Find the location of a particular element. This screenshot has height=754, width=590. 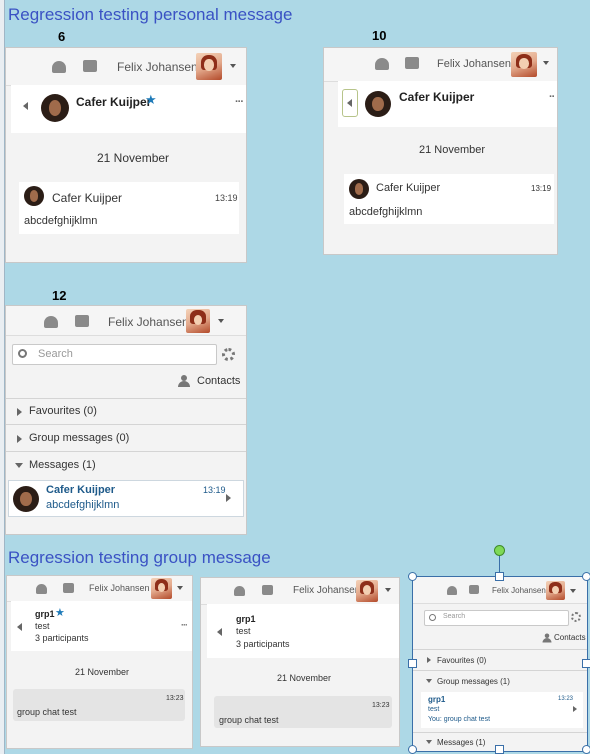

message-bubble: 13:23 group chat test is located at coordinates (303, 712).